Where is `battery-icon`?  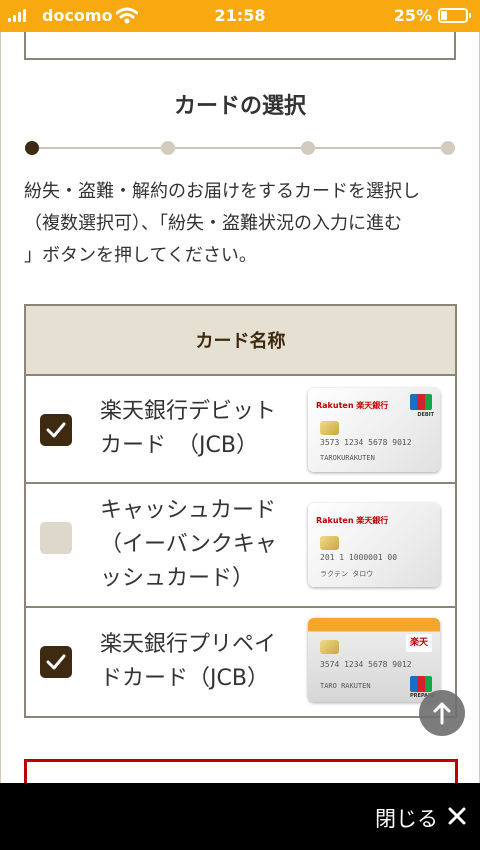
battery-icon is located at coordinates (454, 15).